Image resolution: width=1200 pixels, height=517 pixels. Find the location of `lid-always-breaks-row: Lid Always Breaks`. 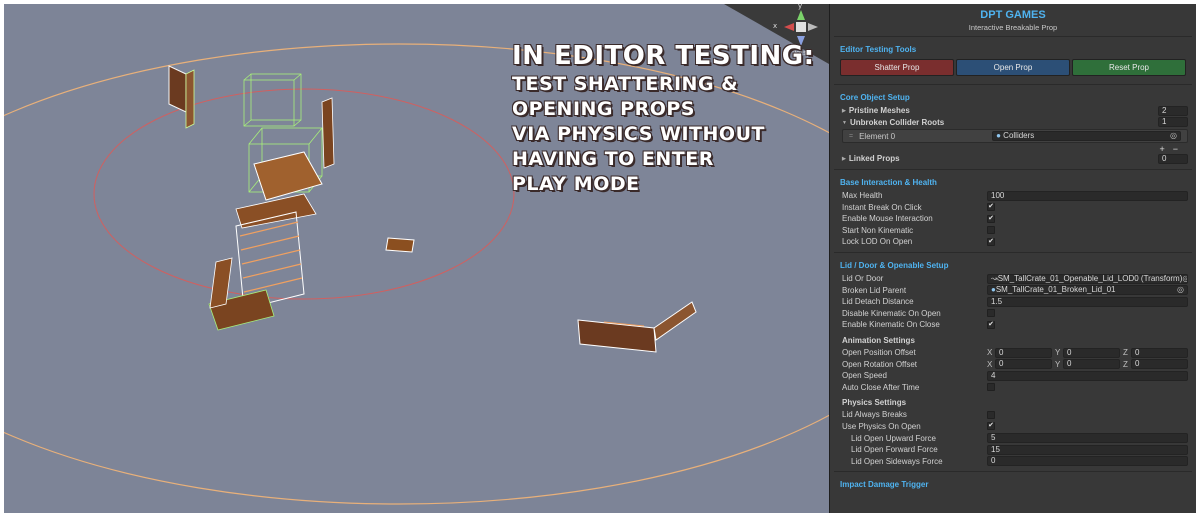

lid-always-breaks-row: Lid Always Breaks is located at coordinates (1013, 415).